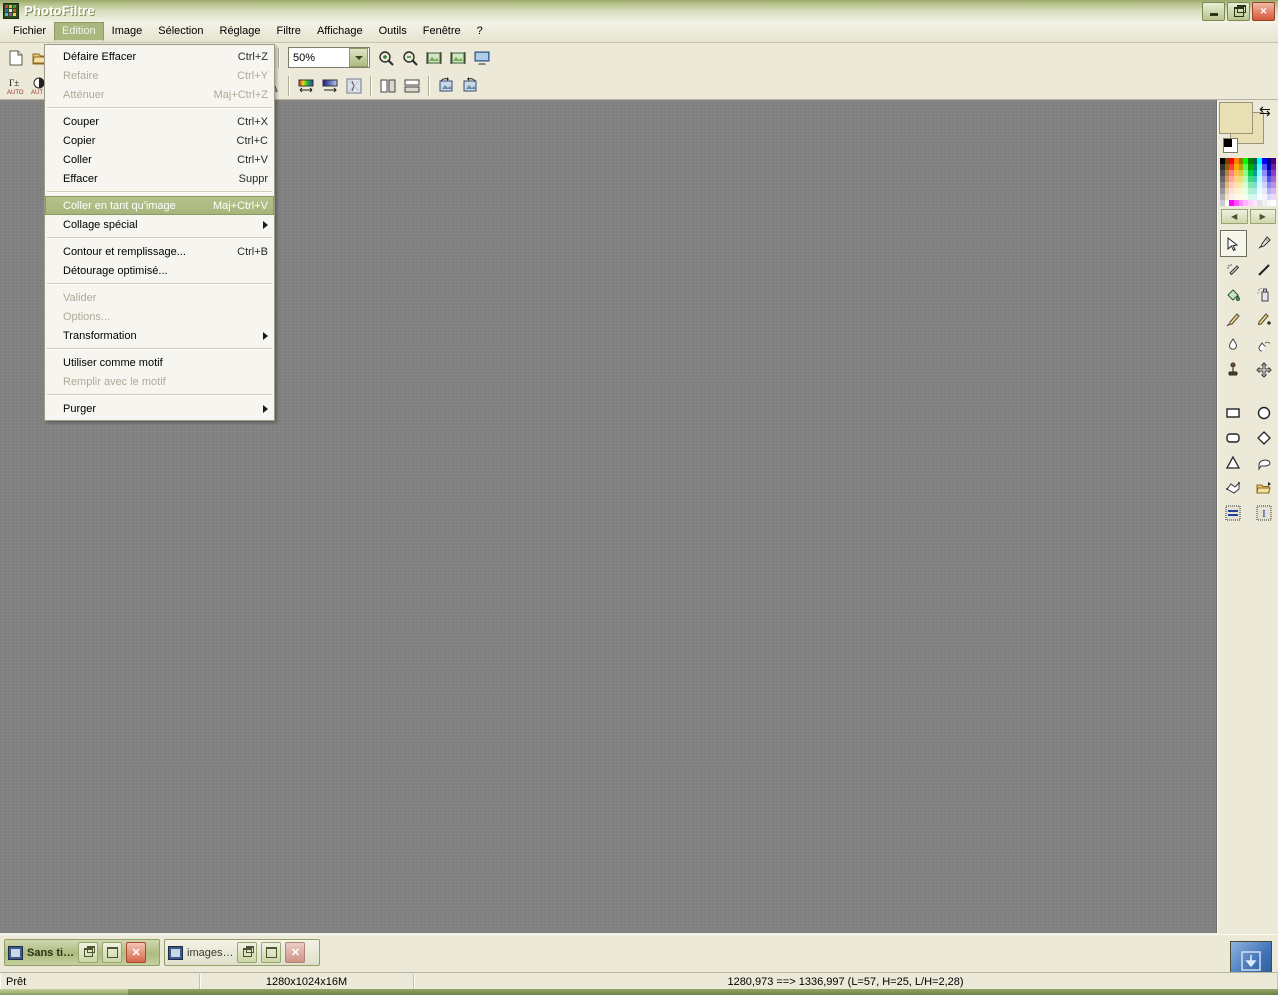 The height and width of the screenshot is (995, 1278). I want to click on freehand-shape-icon, so click(1263, 462).